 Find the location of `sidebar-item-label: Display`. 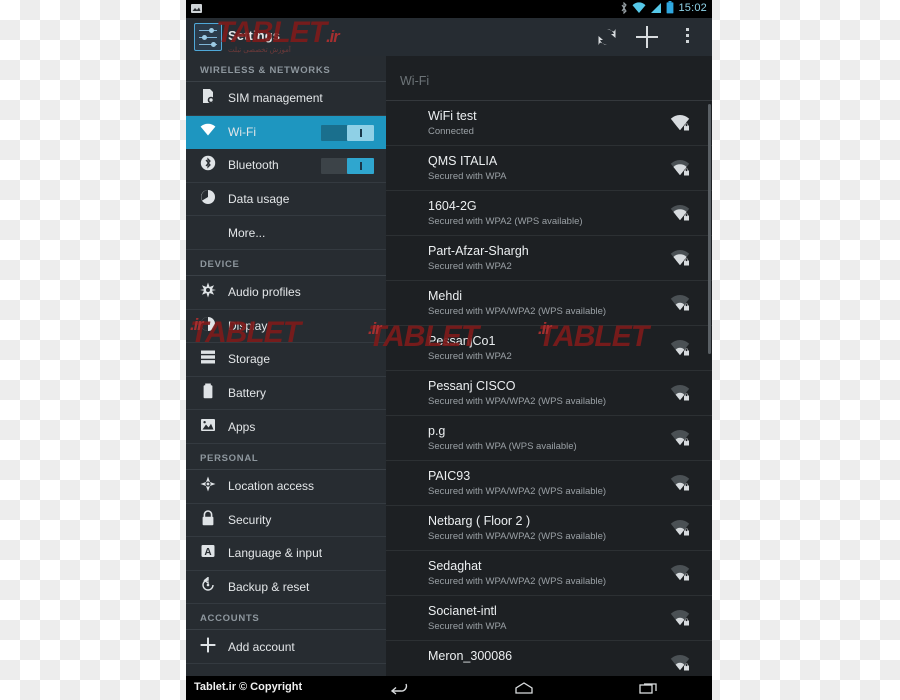

sidebar-item-label: Display is located at coordinates (248, 325).